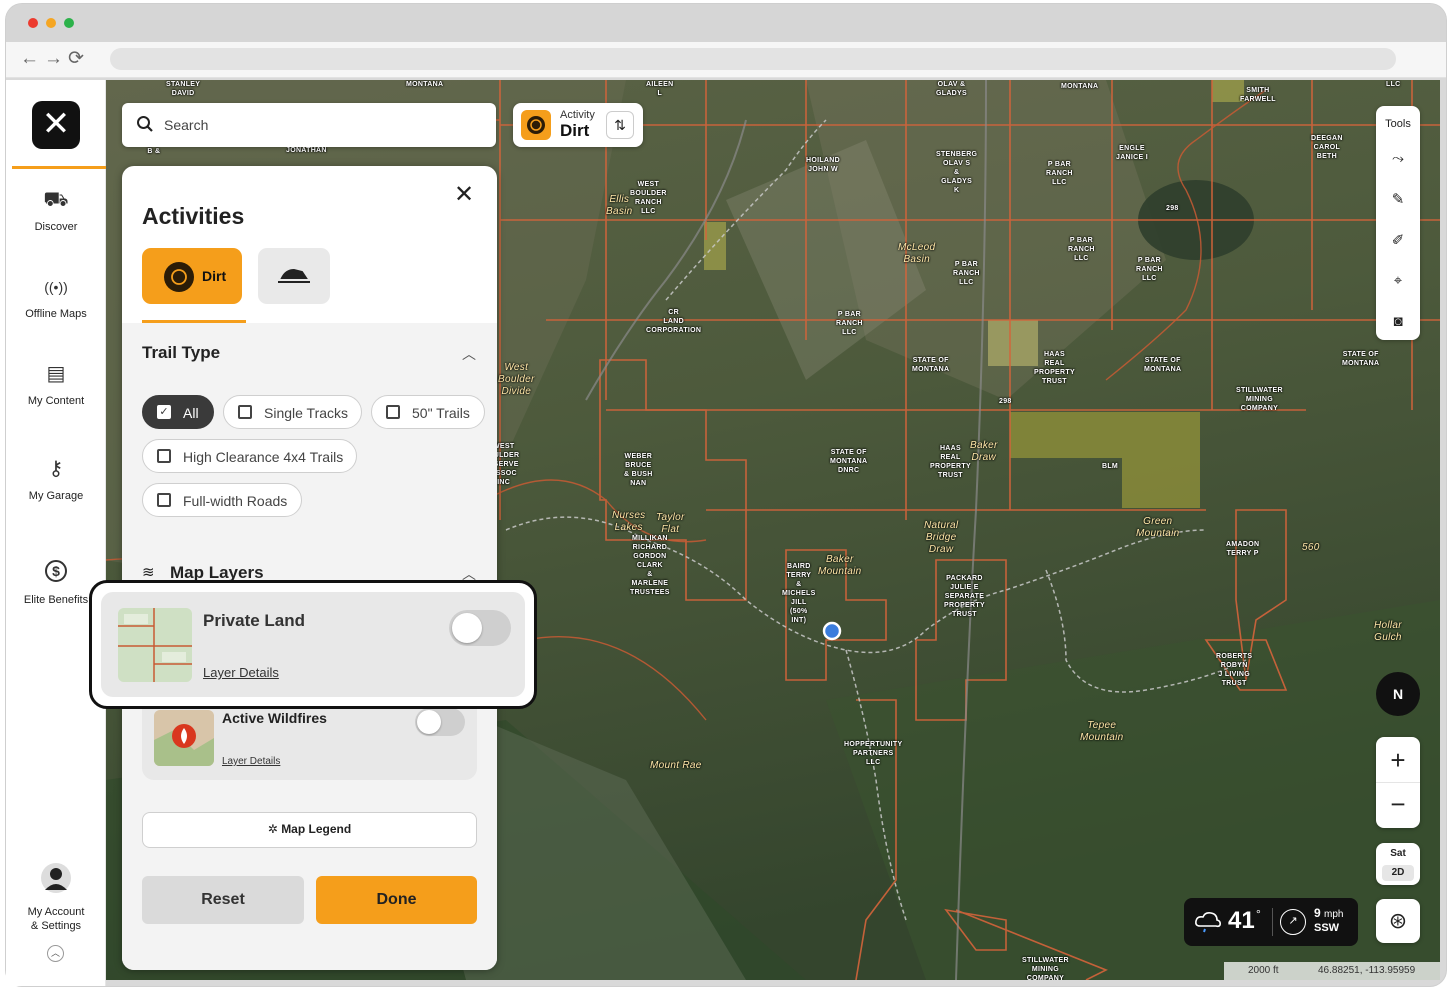 This screenshot has width=1452, height=991. Describe the element at coordinates (1367, 970) in the screenshot. I see `map-coordinates: 46.88251, -113.95959` at that location.